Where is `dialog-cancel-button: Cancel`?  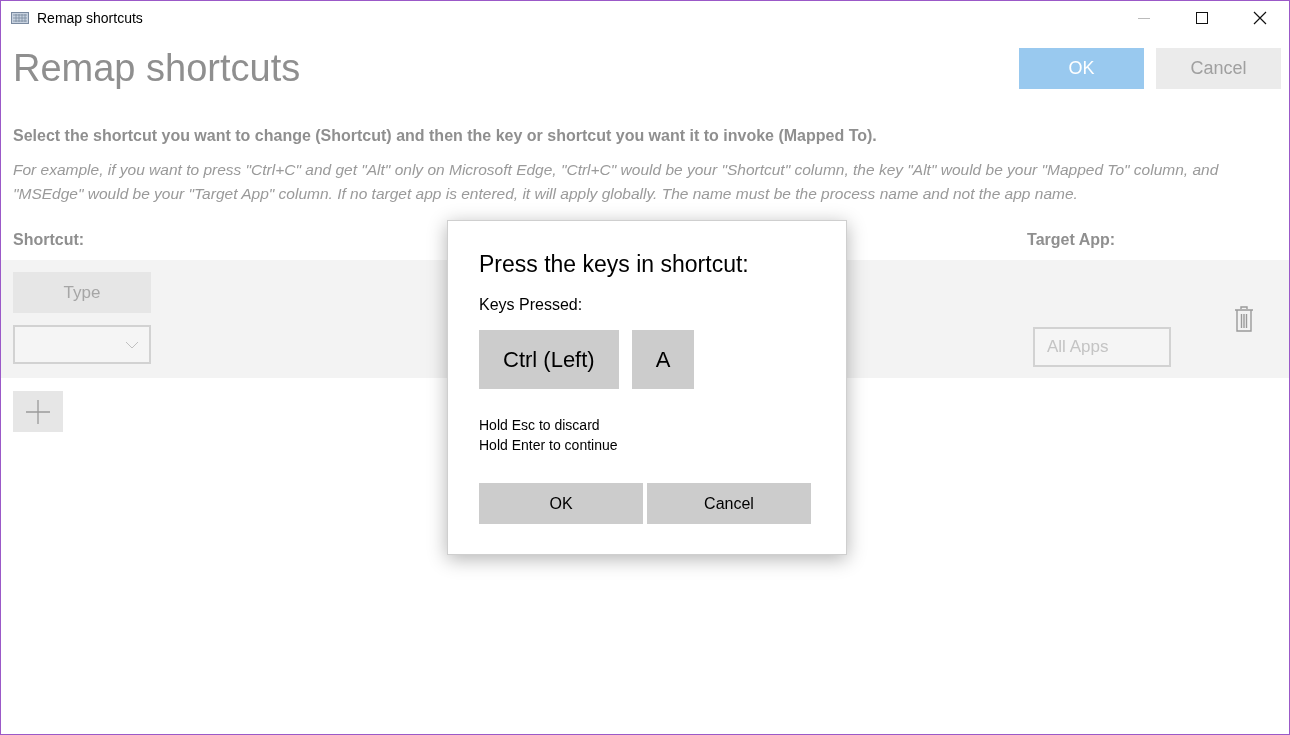 dialog-cancel-button: Cancel is located at coordinates (729, 503).